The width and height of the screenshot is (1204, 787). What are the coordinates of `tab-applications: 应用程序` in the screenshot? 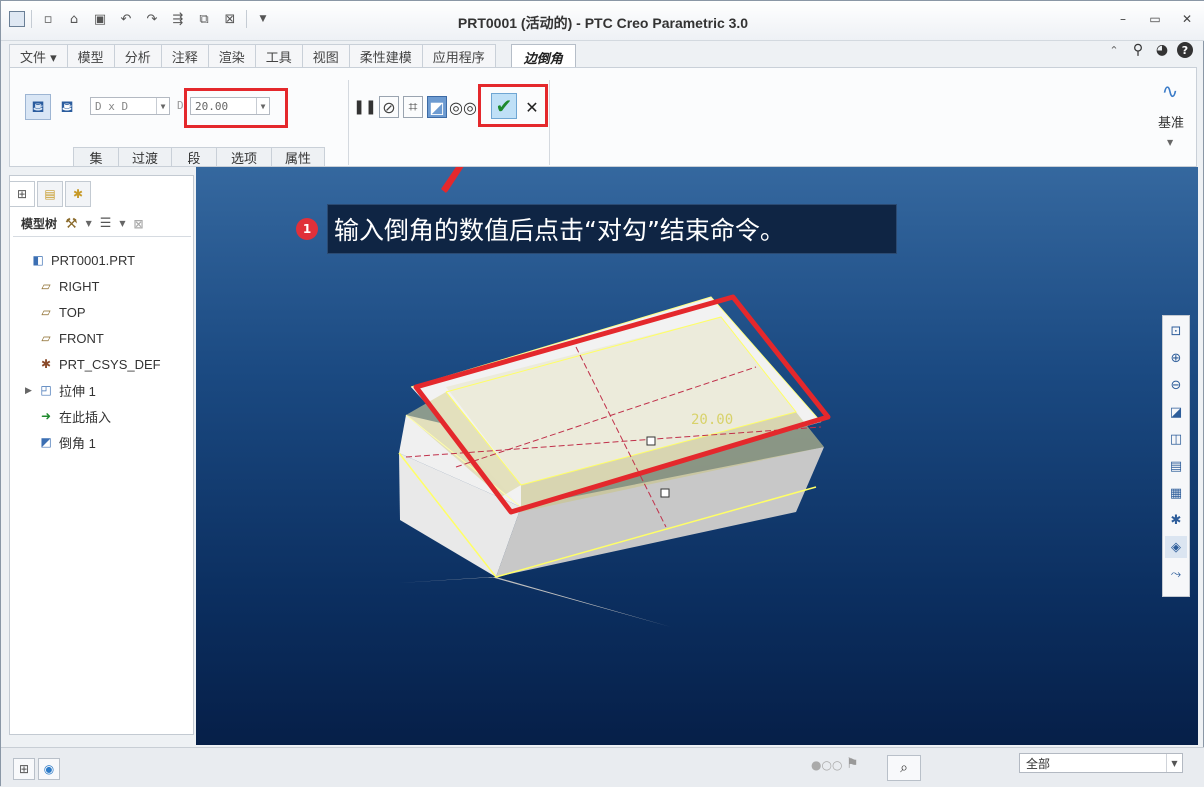 It's located at (458, 56).